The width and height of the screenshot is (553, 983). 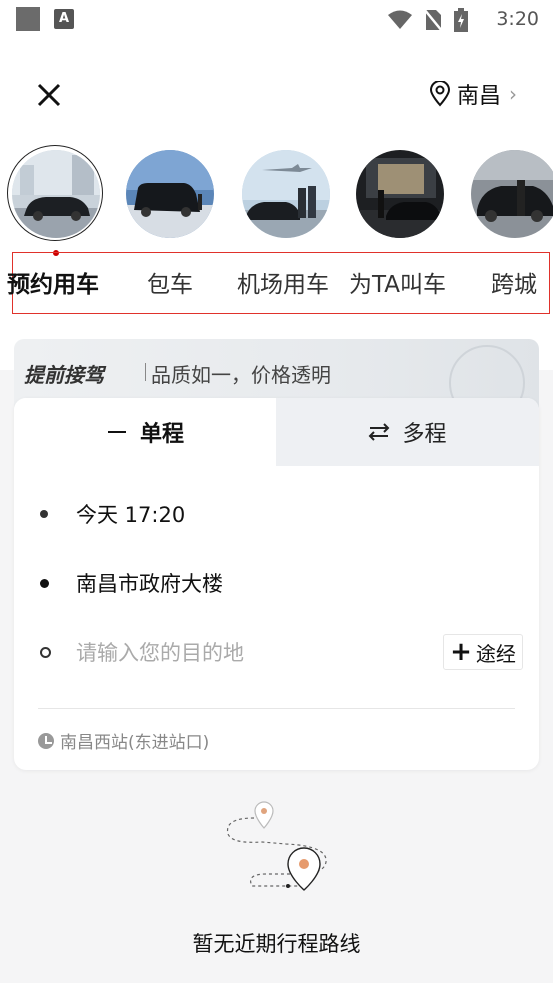 I want to click on destination-input: 请输入您的目的地, so click(x=160, y=652).